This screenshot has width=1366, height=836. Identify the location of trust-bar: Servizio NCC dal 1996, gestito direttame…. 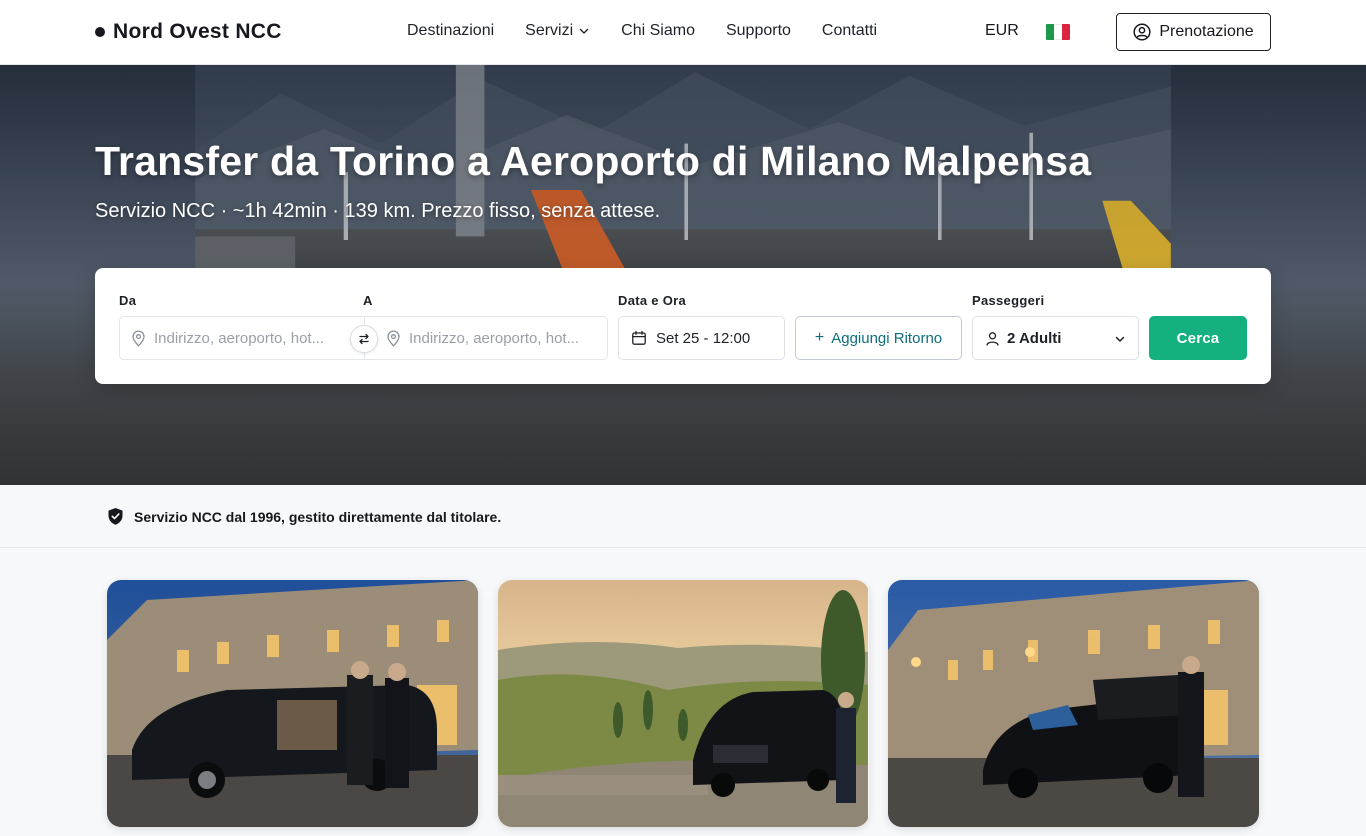
(683, 516).